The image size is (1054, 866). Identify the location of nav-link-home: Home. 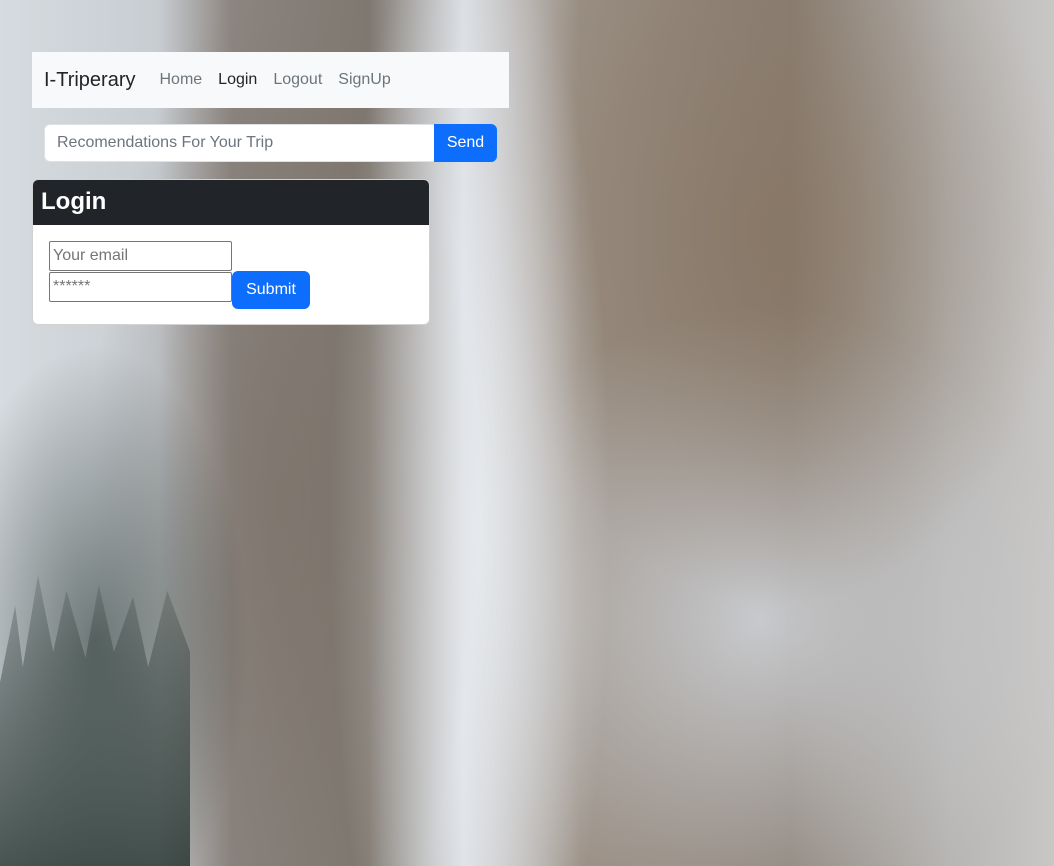
(180, 80).